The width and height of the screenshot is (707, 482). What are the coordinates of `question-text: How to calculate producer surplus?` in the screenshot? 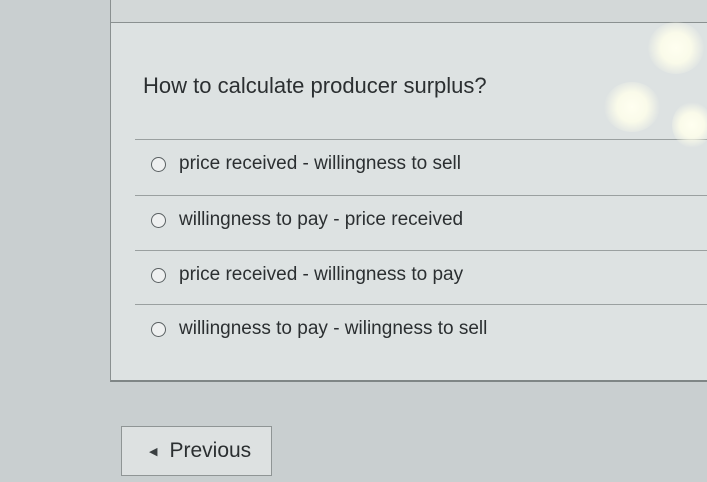 It's located at (315, 85).